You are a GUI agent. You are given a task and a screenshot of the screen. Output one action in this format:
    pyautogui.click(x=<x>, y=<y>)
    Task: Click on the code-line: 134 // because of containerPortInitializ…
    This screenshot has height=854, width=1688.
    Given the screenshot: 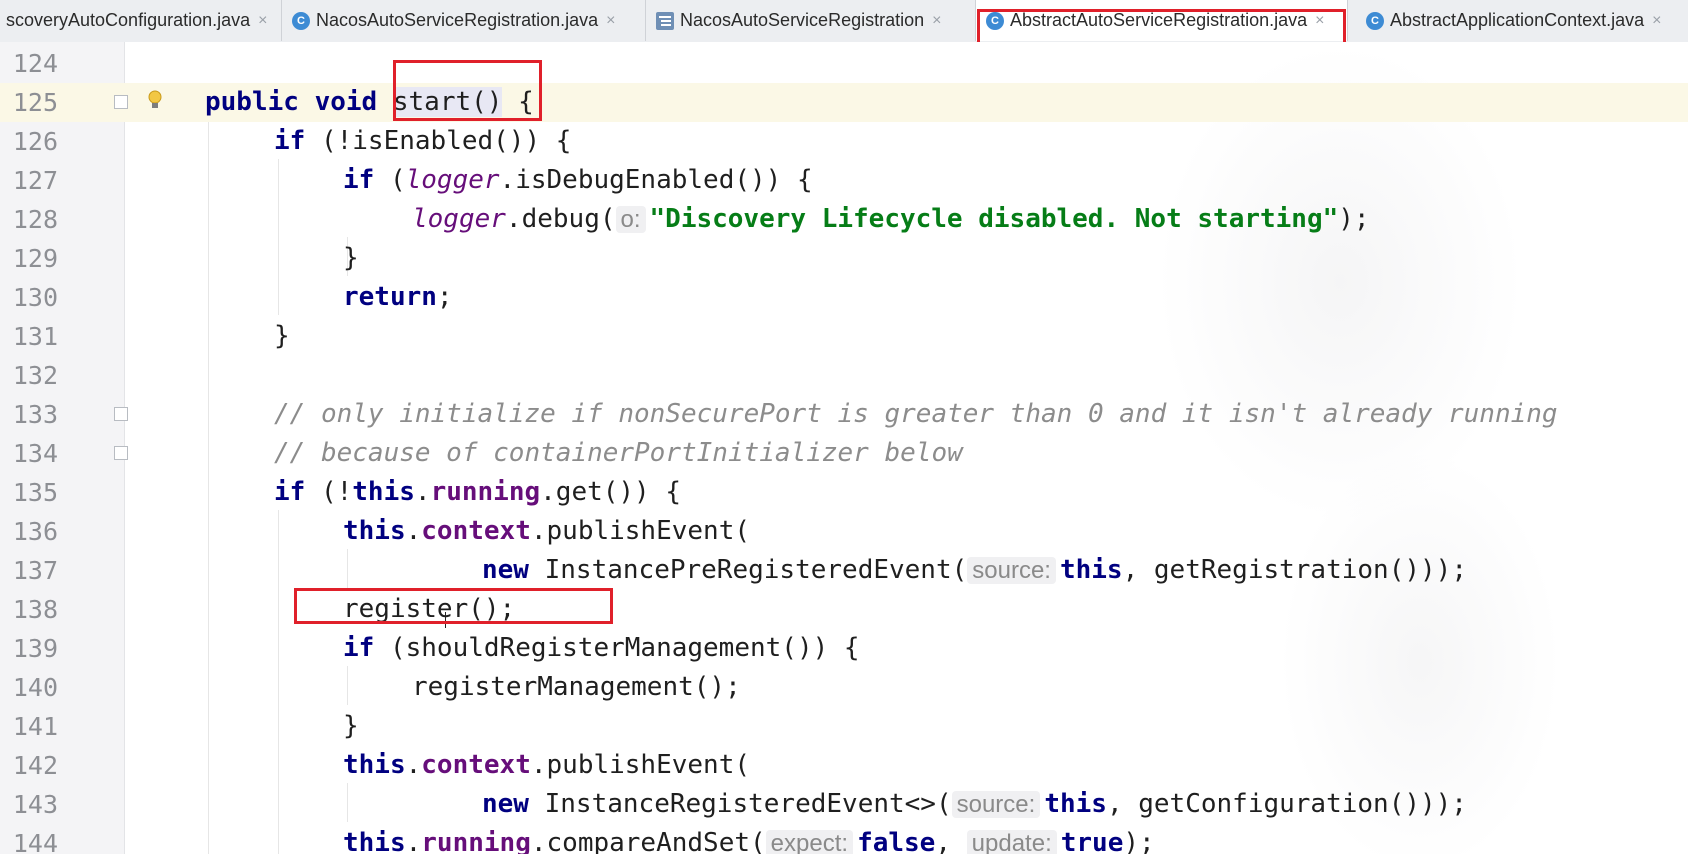 What is the action you would take?
    pyautogui.click(x=844, y=453)
    